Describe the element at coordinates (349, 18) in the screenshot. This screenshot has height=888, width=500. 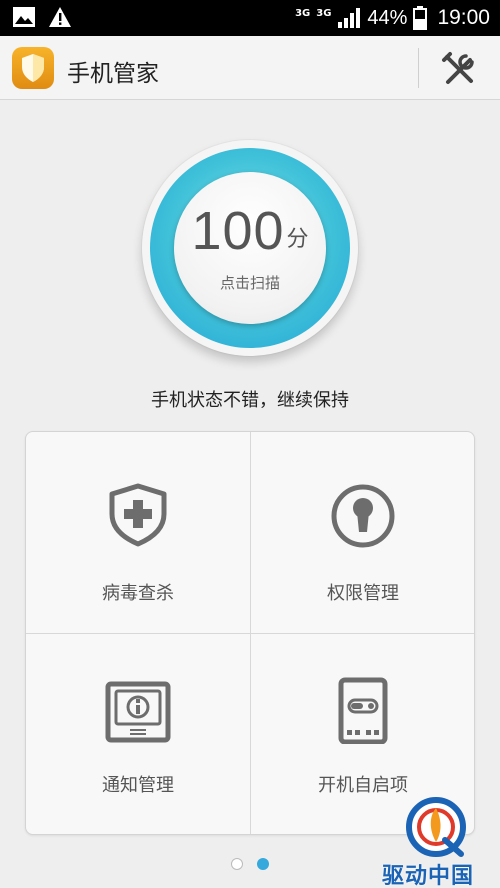
I see `signal-icon` at that location.